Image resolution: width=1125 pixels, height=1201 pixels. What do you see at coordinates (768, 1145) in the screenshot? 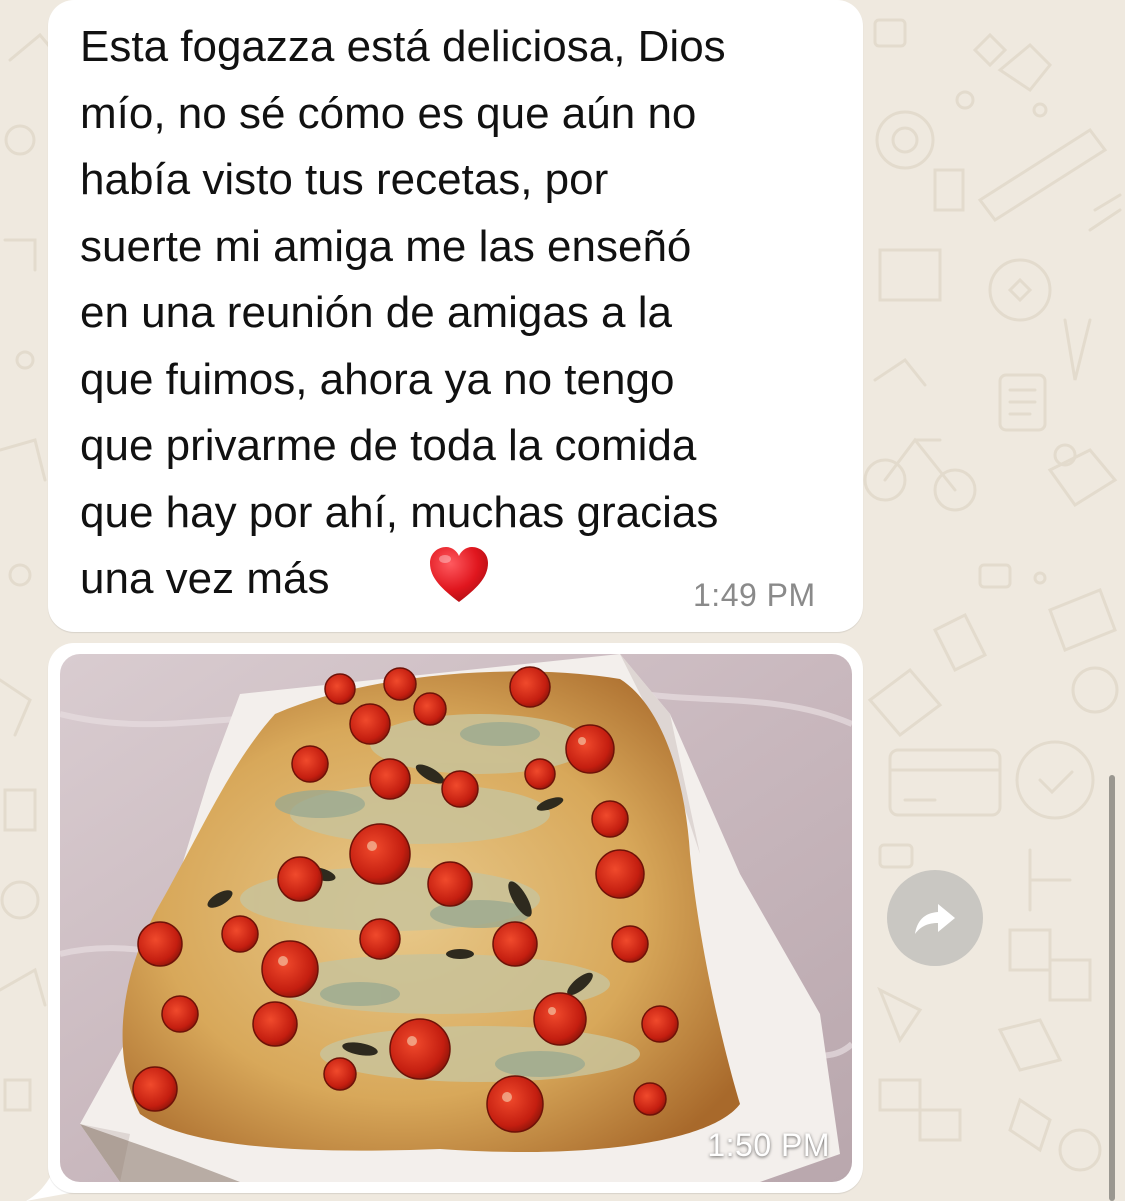
I see `image-timestamp: 1:50 PM` at bounding box center [768, 1145].